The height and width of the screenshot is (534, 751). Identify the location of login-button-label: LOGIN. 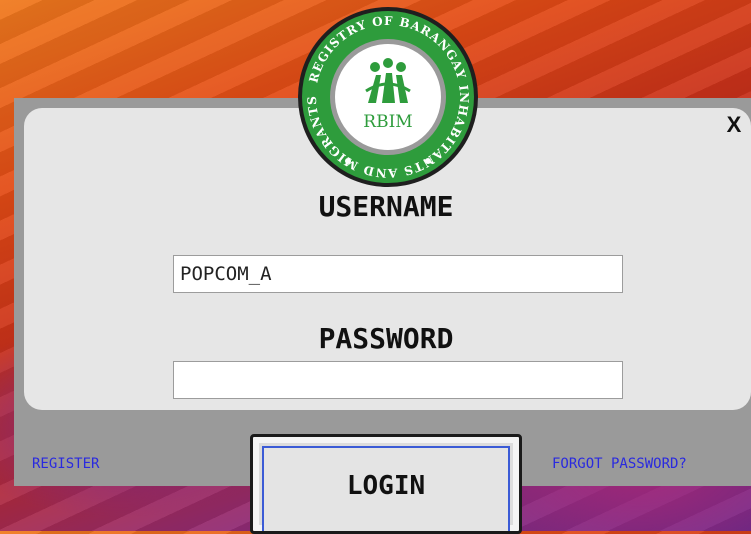
(386, 486).